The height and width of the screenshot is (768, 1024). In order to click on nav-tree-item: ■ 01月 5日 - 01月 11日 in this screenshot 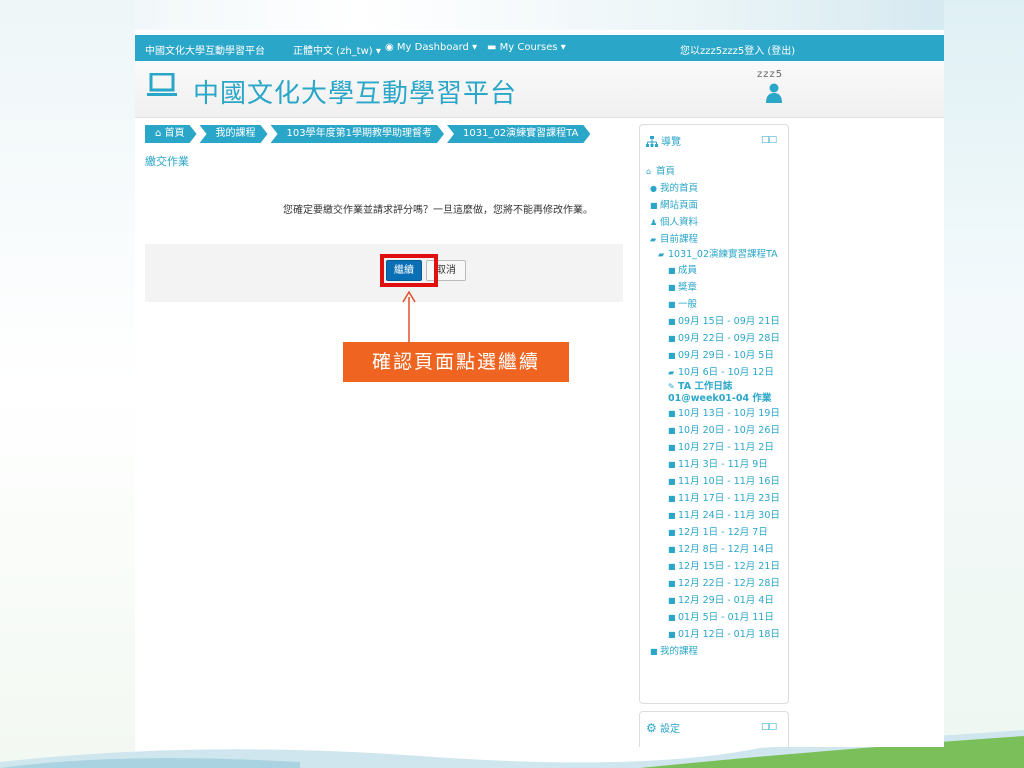, I will do `click(716, 617)`.